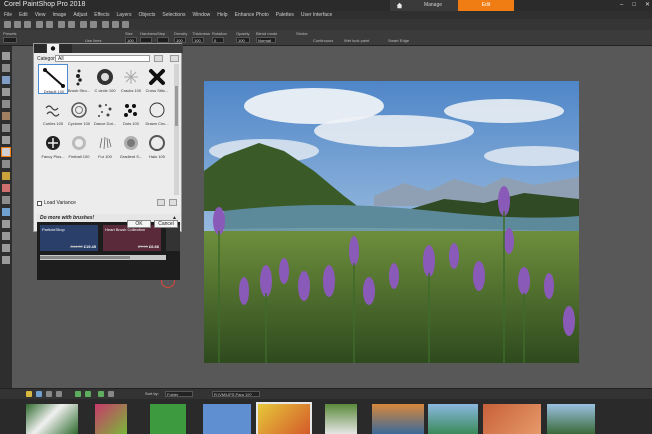  What do you see at coordinates (49, 394) in the screenshot?
I see `grid-view-icon` at bounding box center [49, 394].